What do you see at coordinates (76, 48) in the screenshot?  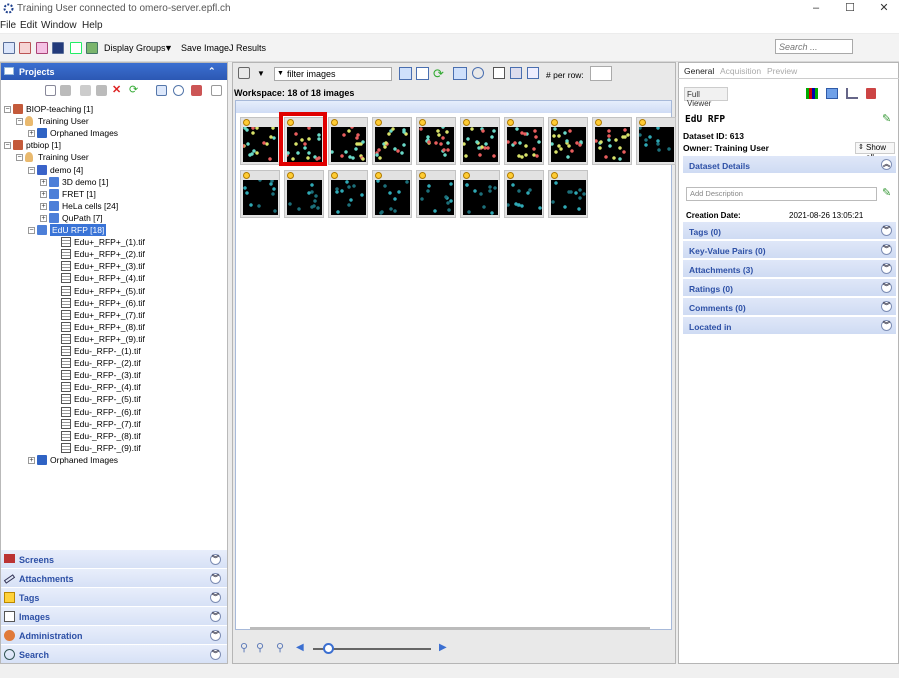 I see `user-group-icon` at bounding box center [76, 48].